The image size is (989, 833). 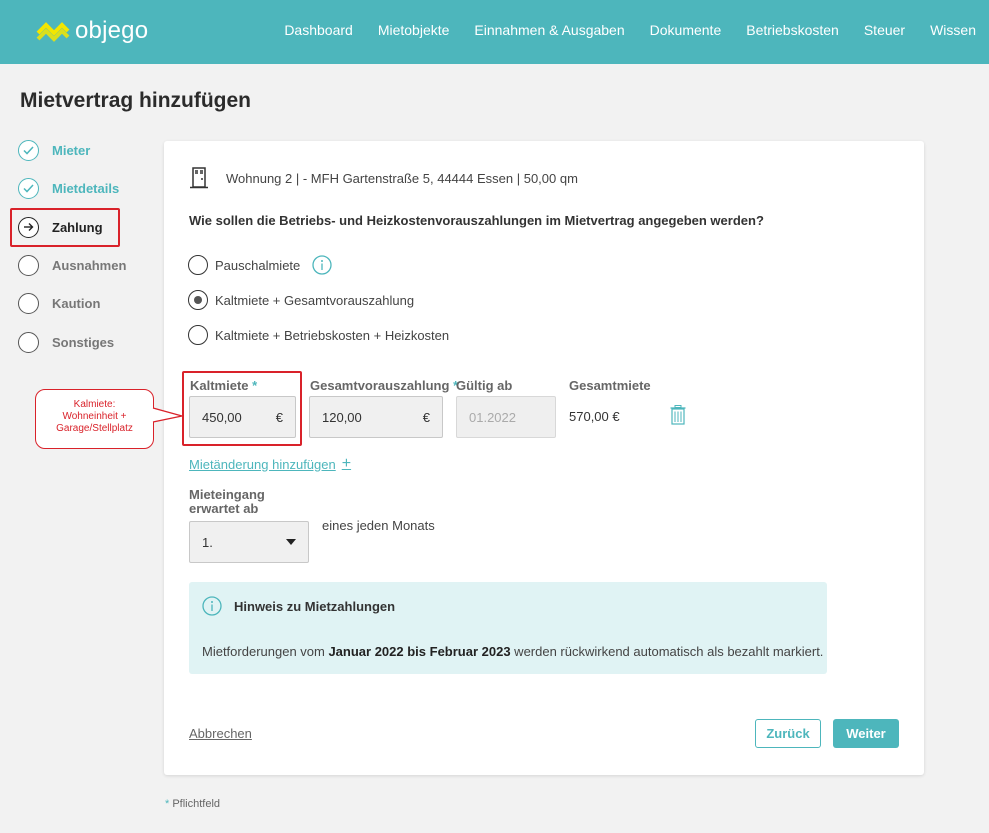 I want to click on add-rent-change-link: Mietänderung hinzufügen +, so click(x=270, y=464).